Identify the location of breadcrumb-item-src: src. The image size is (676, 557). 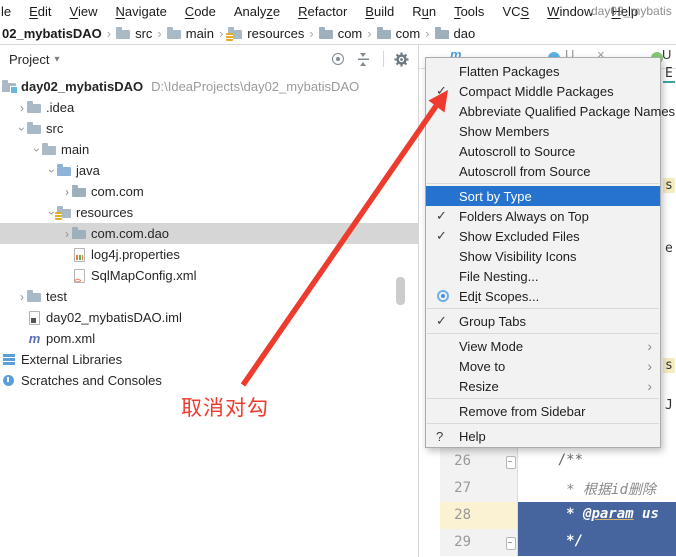
(134, 33).